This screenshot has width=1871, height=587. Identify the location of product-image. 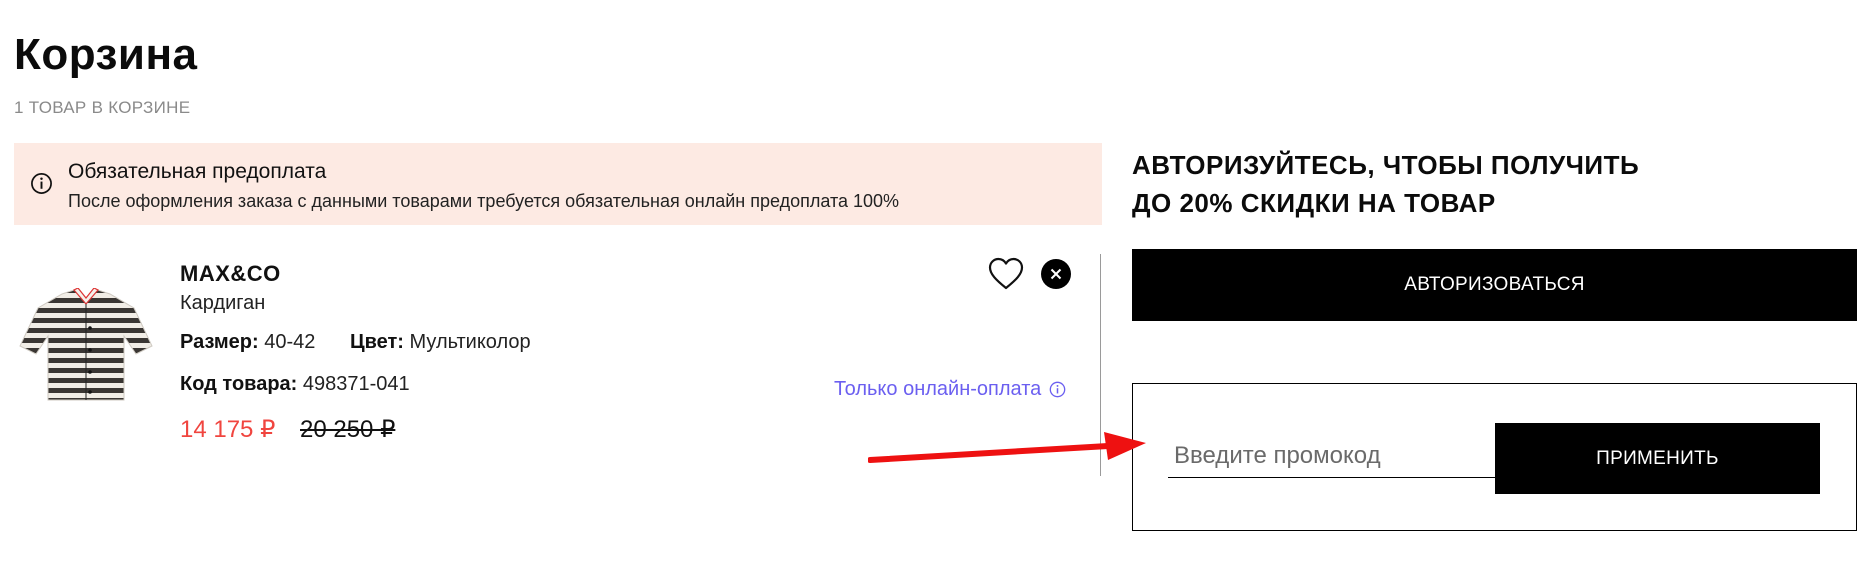
(86, 348).